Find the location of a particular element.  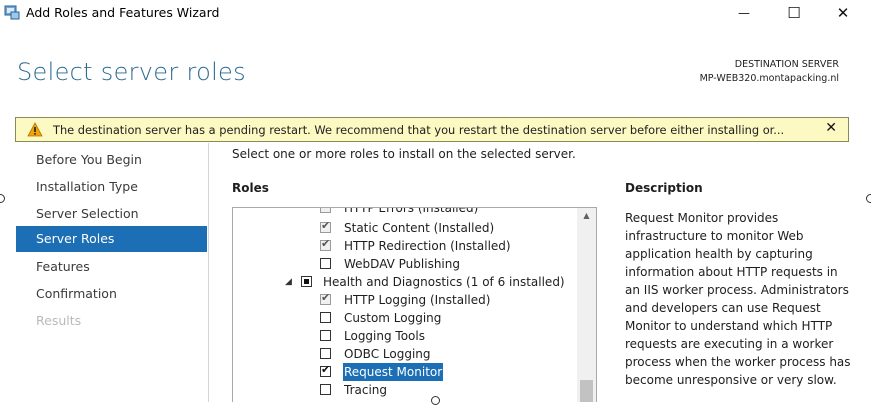

tree-row-http-redirection: ✔ HTTP Redirection (Installed) is located at coordinates (406, 246).